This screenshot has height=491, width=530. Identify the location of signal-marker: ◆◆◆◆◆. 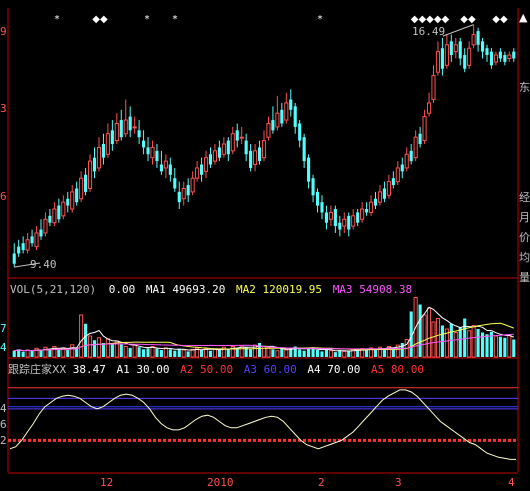
(430, 19).